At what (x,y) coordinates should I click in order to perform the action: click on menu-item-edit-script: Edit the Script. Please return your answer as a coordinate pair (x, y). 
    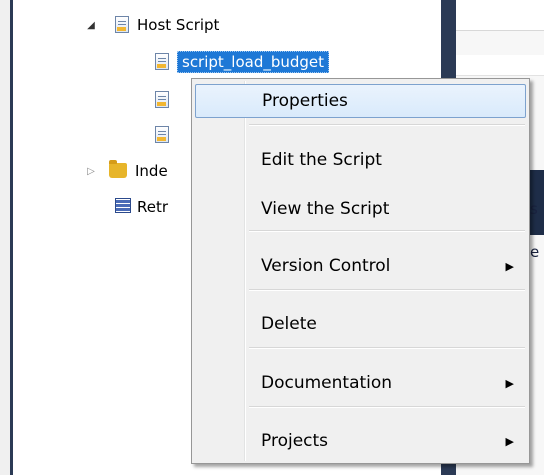
    Looking at the image, I should click on (360, 160).